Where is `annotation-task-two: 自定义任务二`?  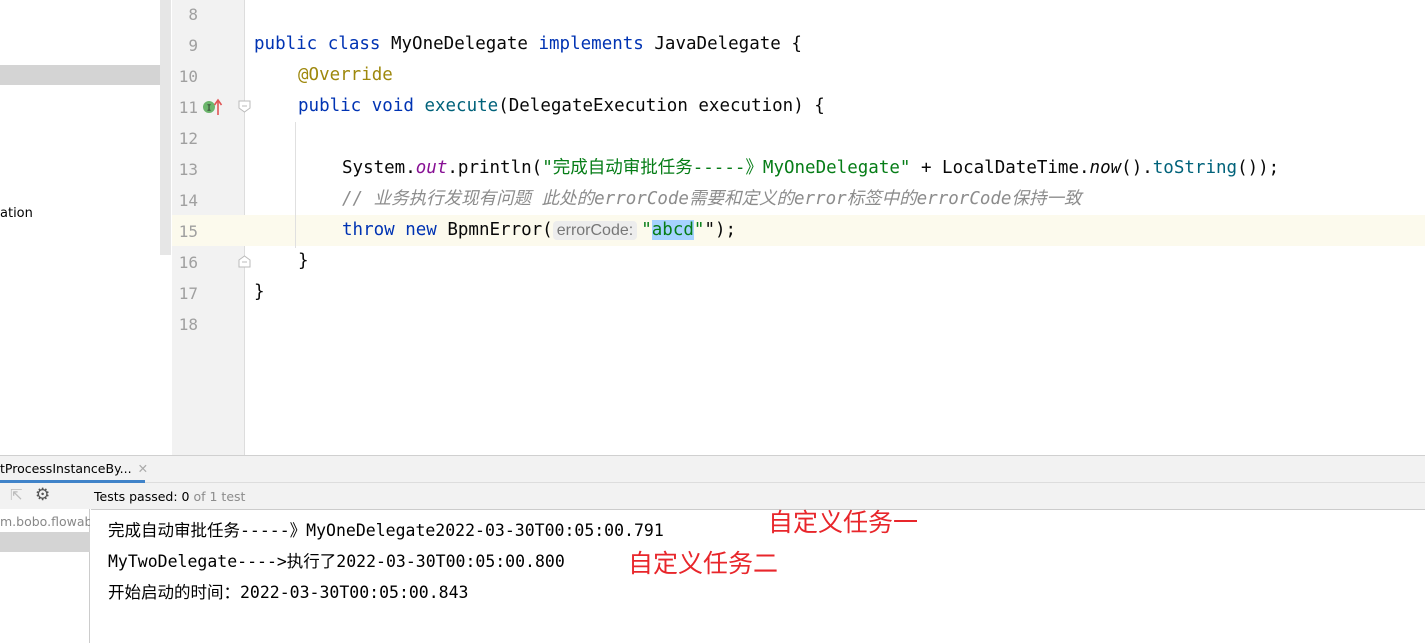
annotation-task-two: 自定义任务二 is located at coordinates (703, 563).